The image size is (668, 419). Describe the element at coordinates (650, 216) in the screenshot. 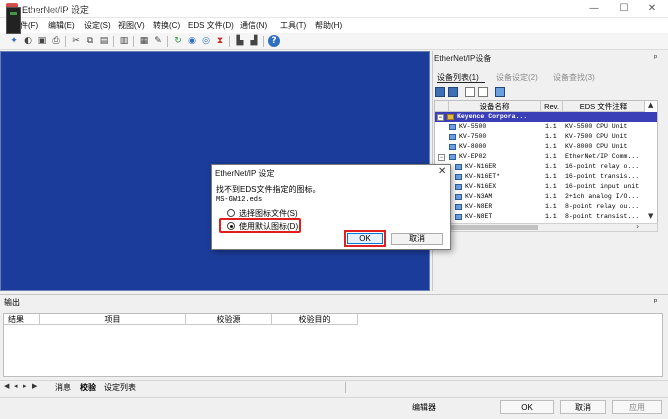

I see `scroll-down-icon: ▼` at that location.